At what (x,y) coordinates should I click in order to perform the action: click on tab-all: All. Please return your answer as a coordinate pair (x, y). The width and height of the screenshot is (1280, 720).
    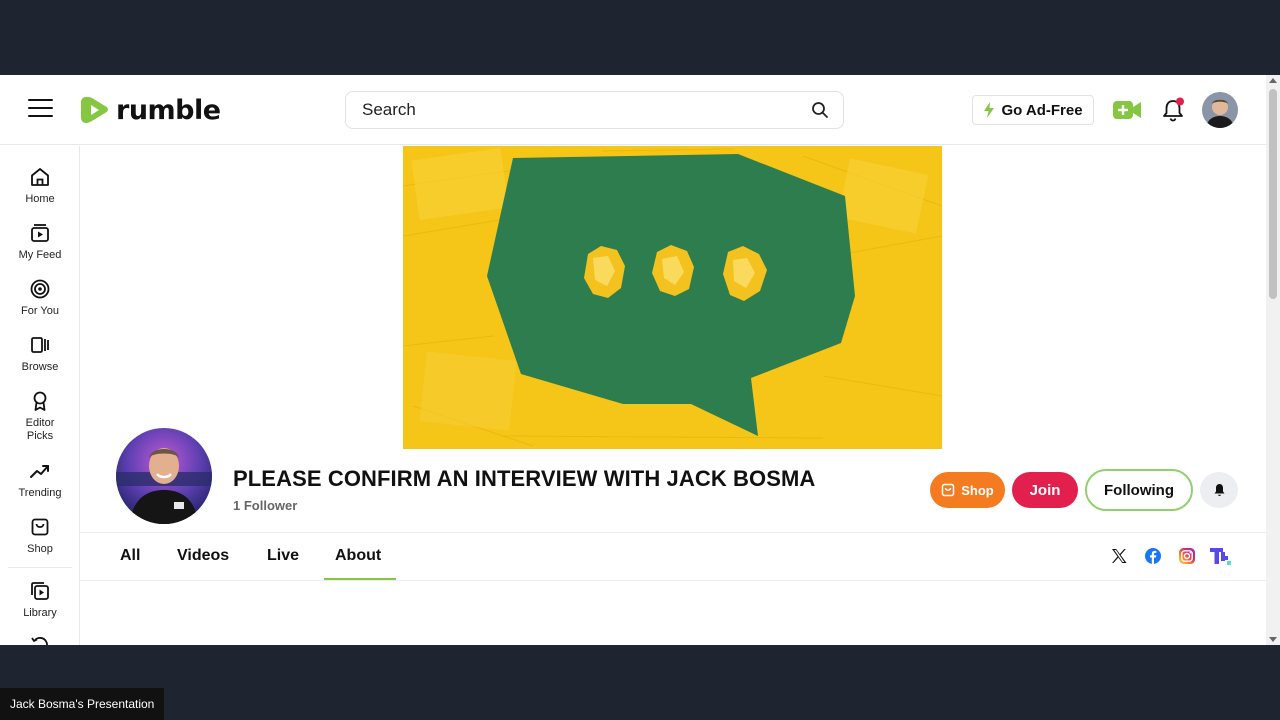
    Looking at the image, I should click on (130, 556).